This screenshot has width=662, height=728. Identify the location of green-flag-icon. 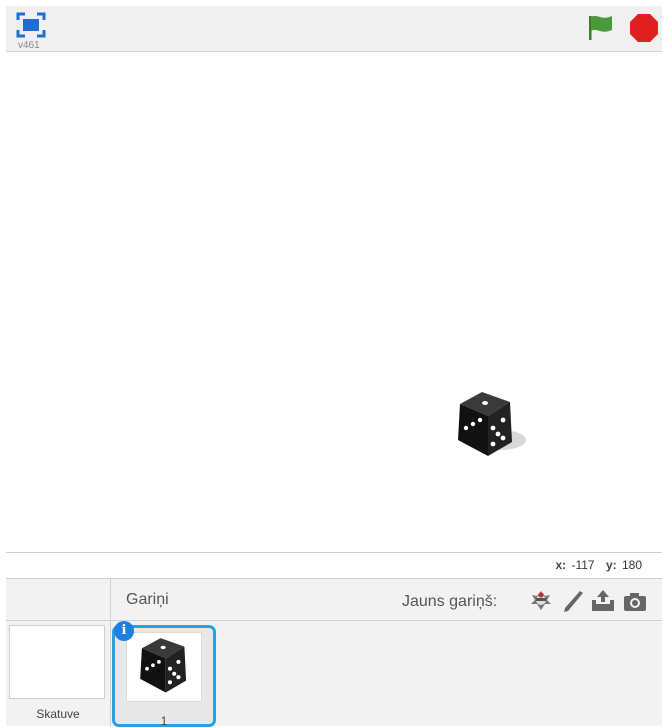
(601, 27).